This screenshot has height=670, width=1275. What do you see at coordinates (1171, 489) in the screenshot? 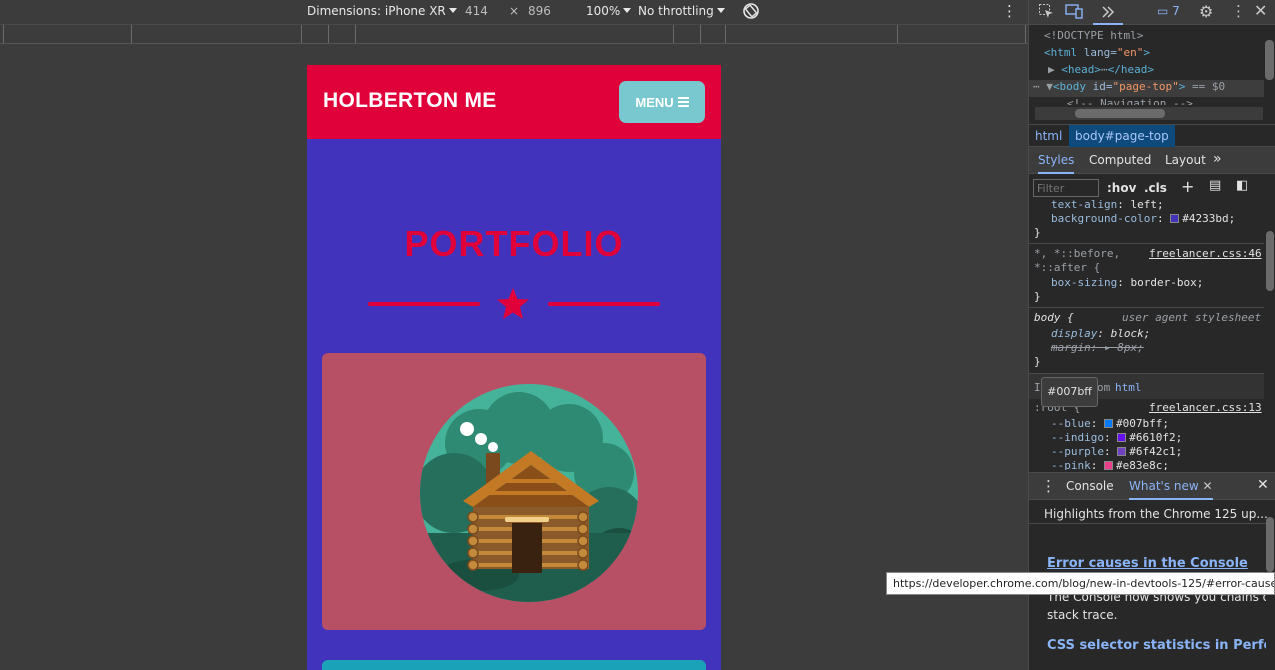
I see `tab-whats-new: What's new ✕` at bounding box center [1171, 489].